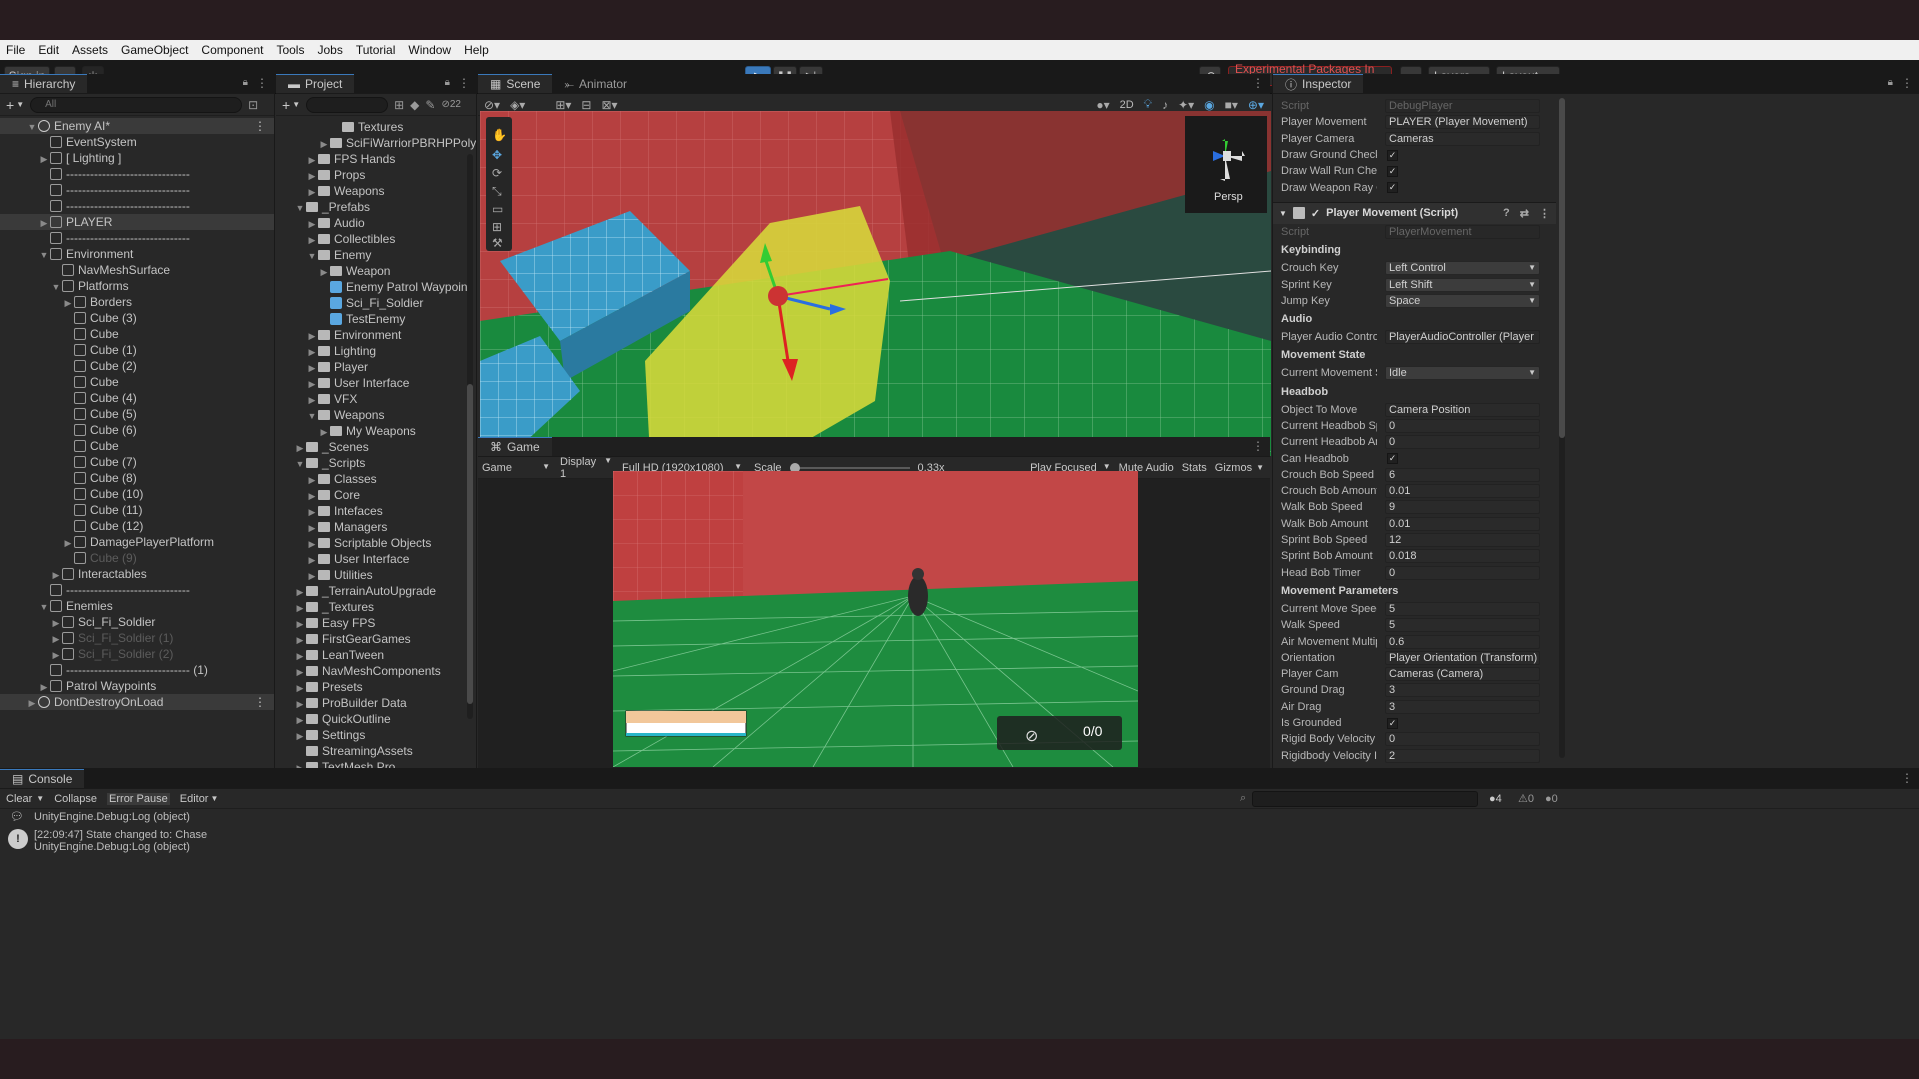  I want to click on preset-icon: ⇄, so click(1524, 213).